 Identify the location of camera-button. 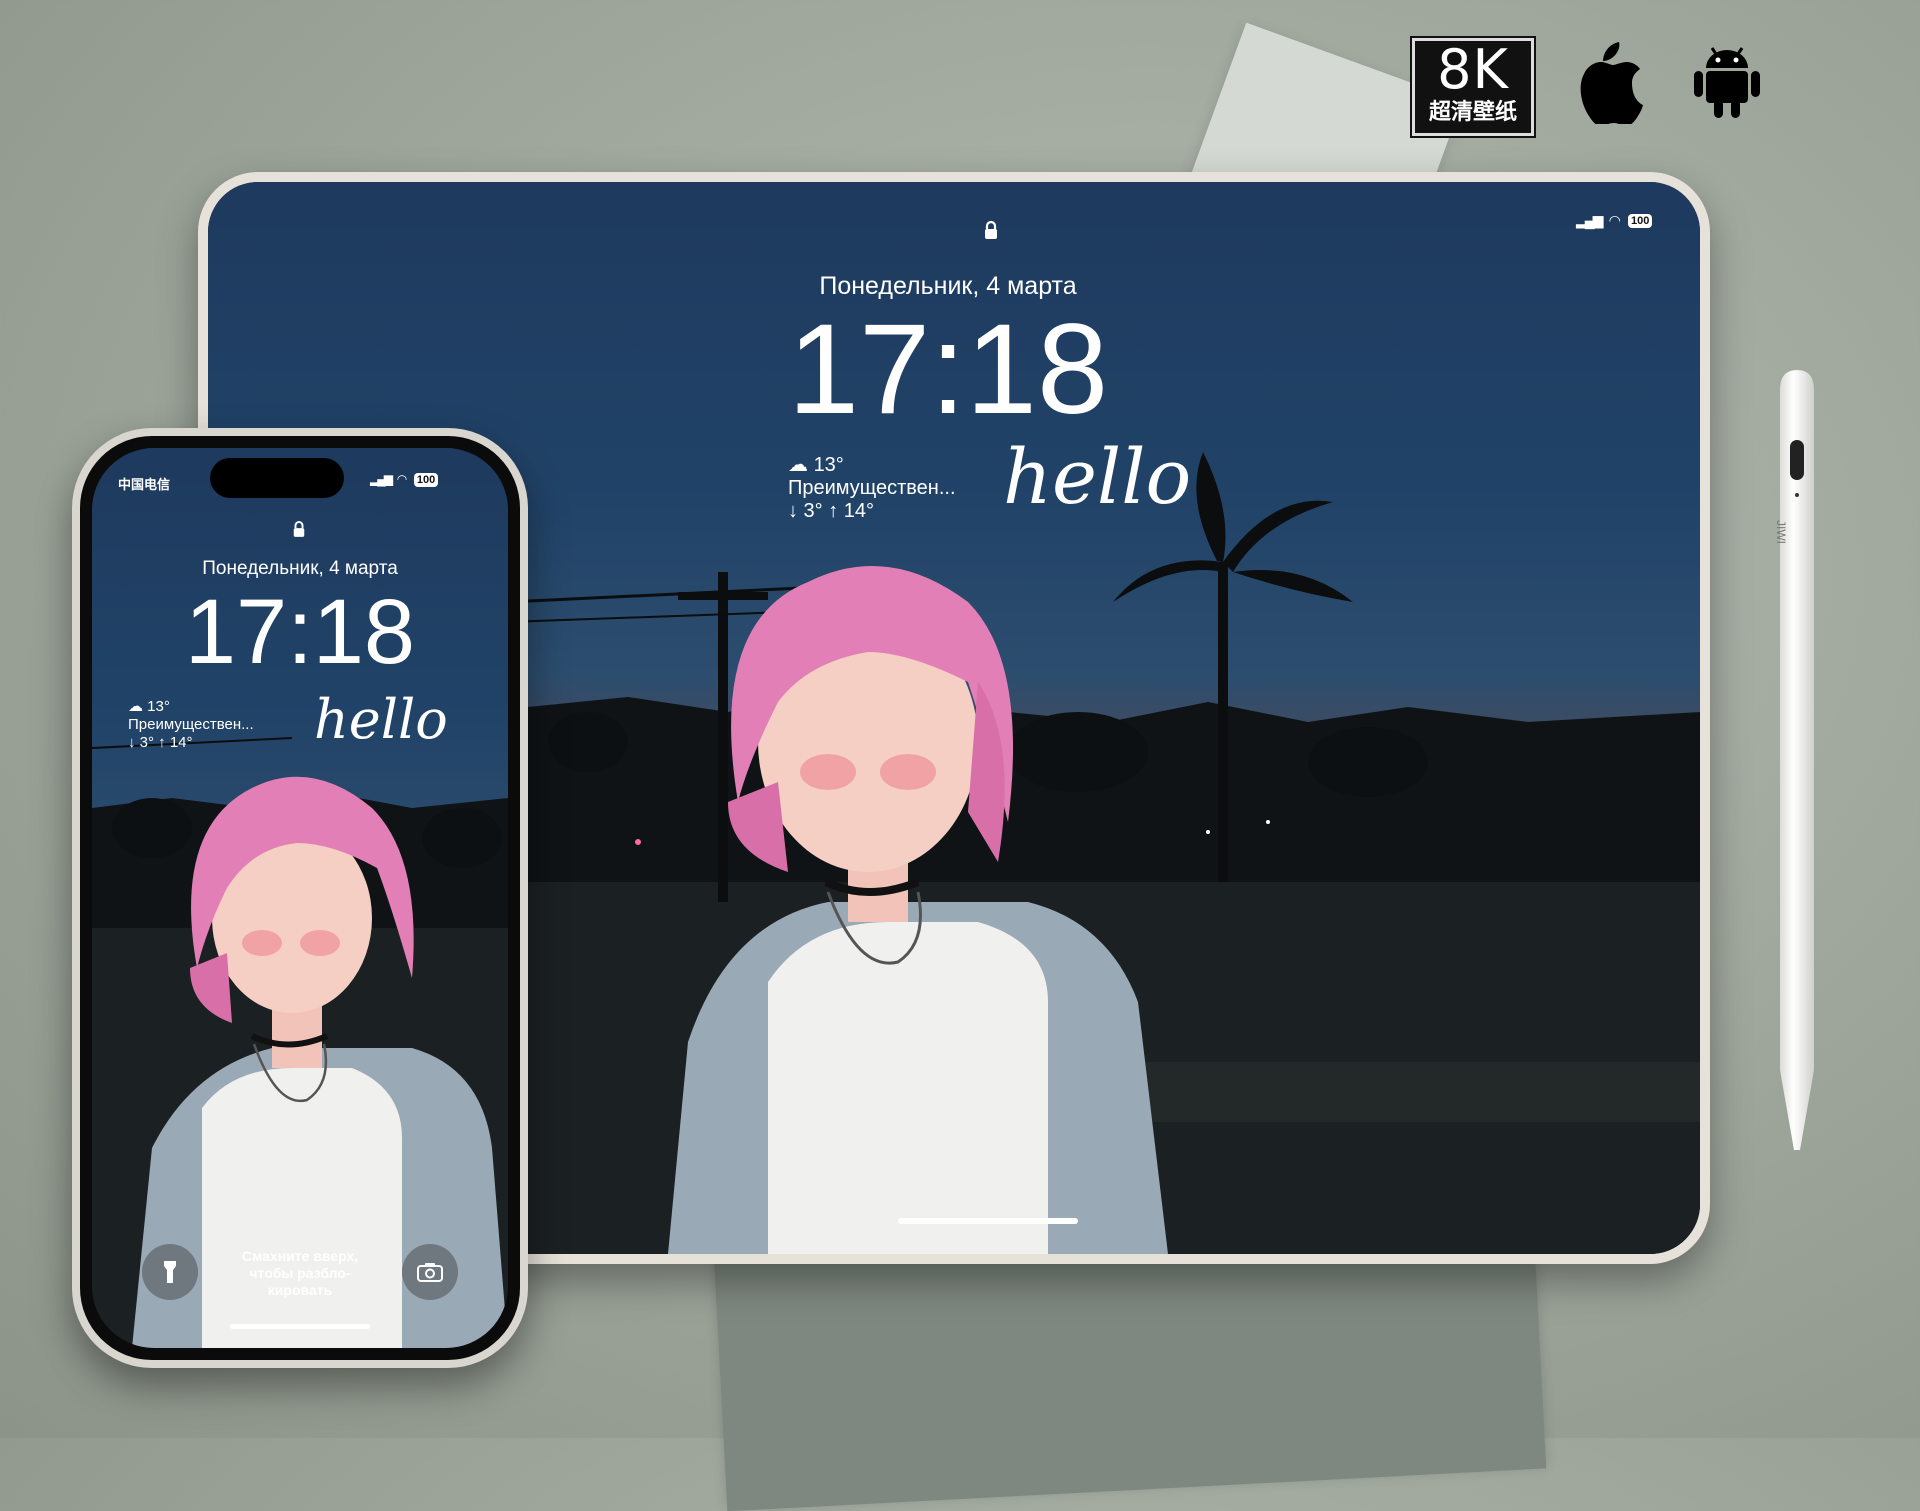
(430, 1272).